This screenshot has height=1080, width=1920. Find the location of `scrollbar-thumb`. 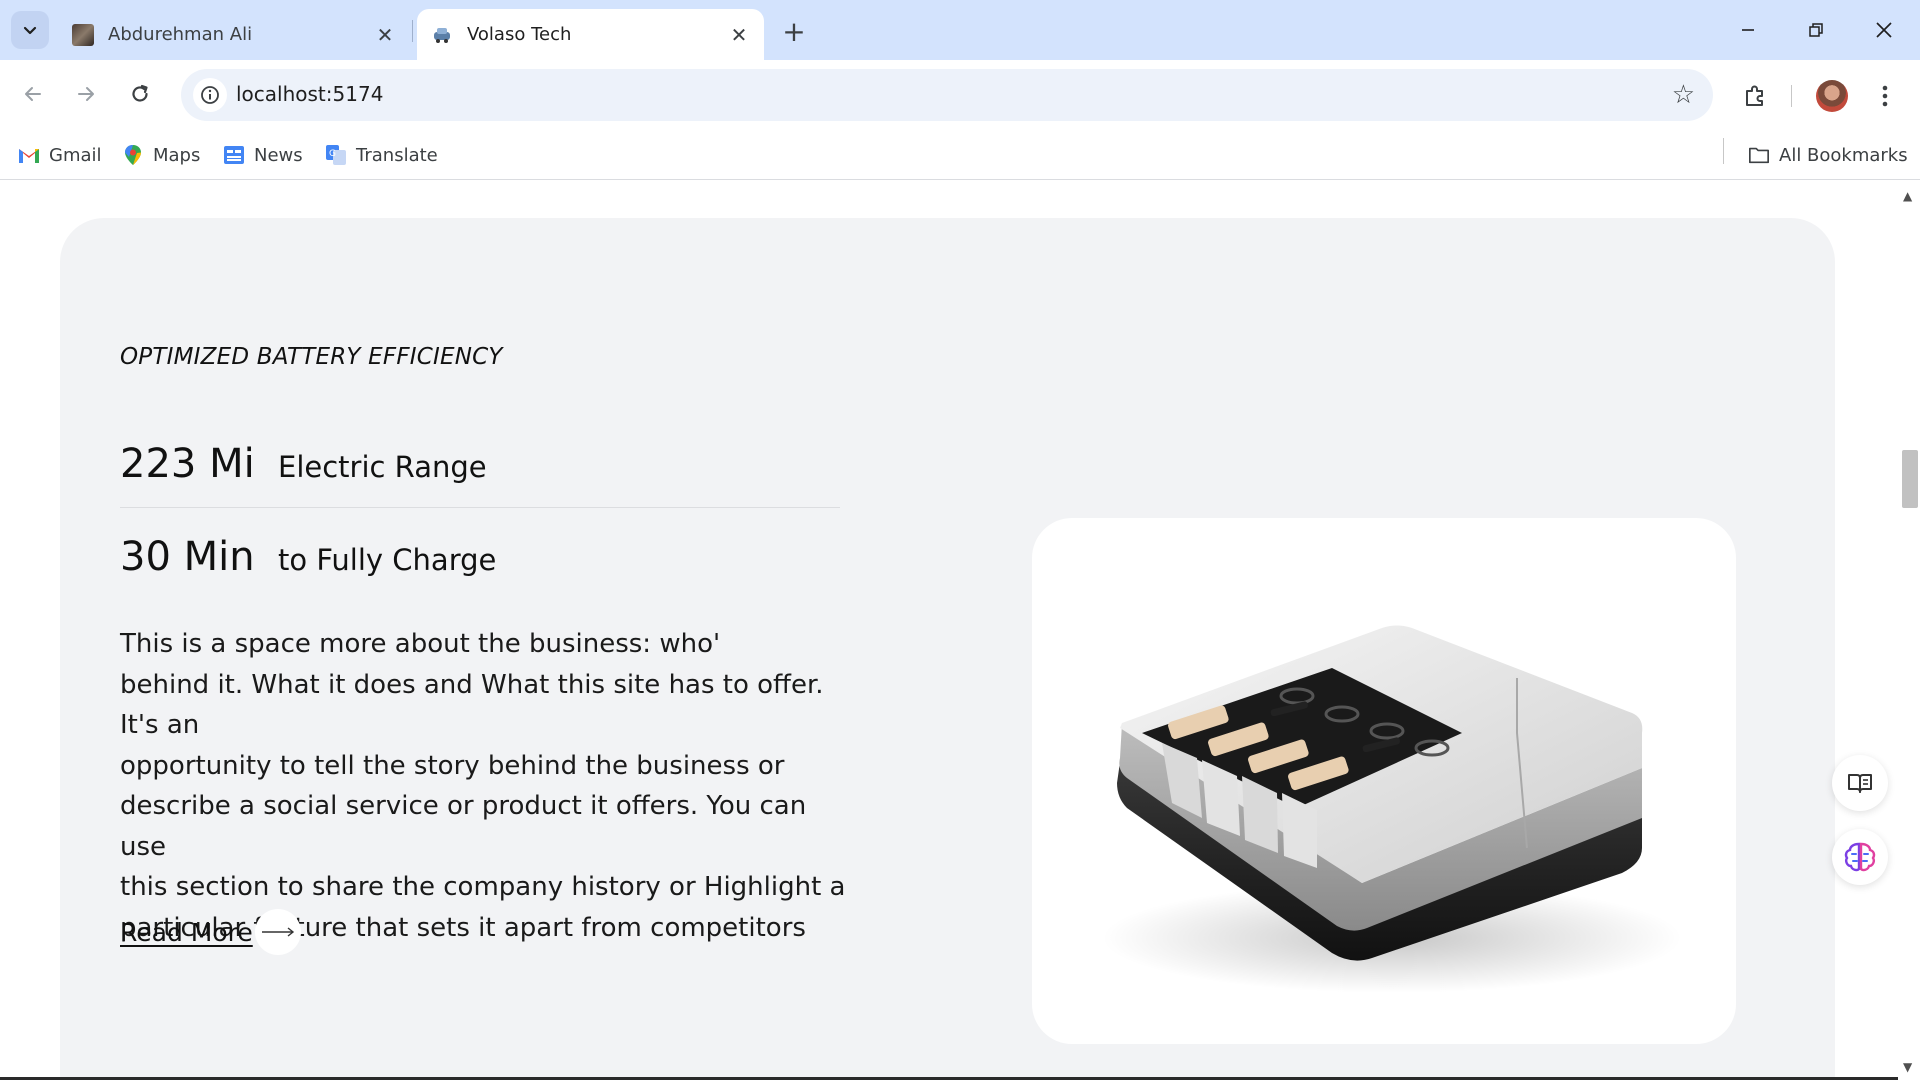

scrollbar-thumb is located at coordinates (1910, 479).